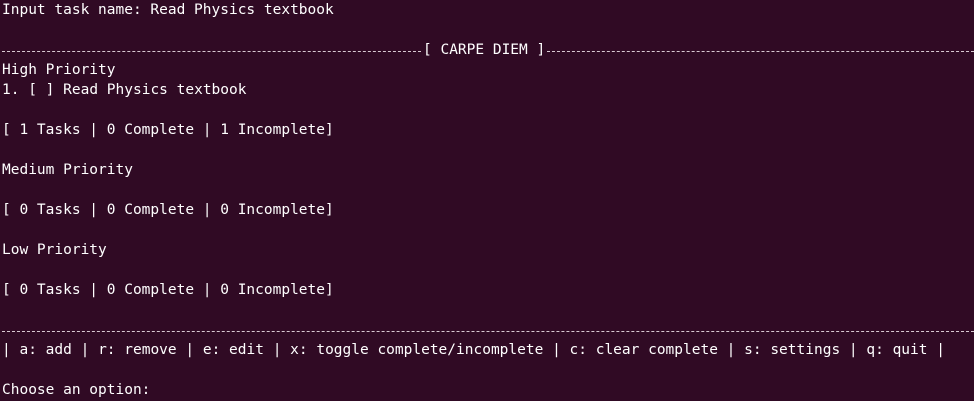 The width and height of the screenshot is (974, 401). I want to click on footer-rule, so click(488, 330).